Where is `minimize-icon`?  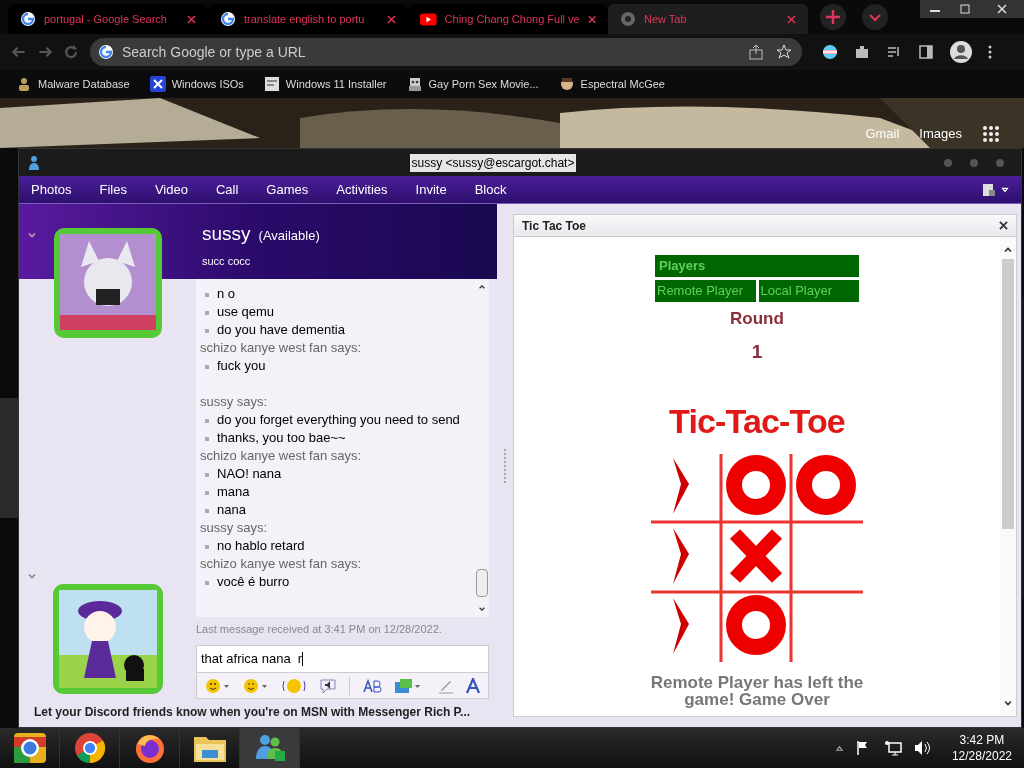 minimize-icon is located at coordinates (935, 9).